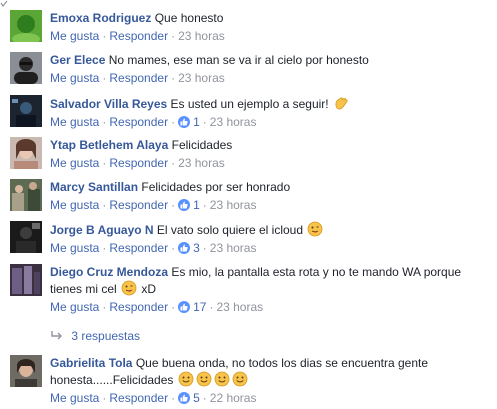 The height and width of the screenshot is (409, 497). I want to click on comment-author: Emoxa Rodriguez, so click(100, 18).